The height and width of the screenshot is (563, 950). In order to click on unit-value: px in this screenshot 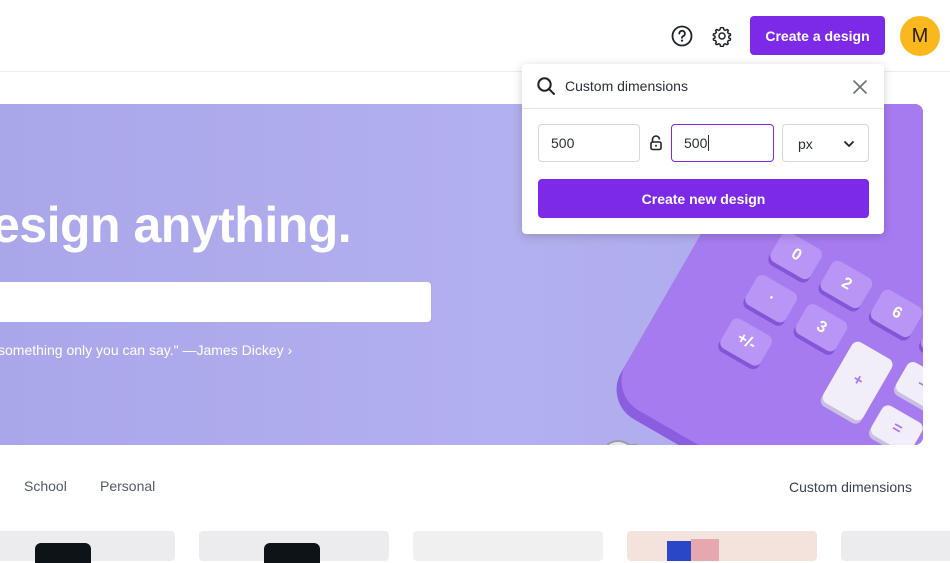, I will do `click(805, 144)`.